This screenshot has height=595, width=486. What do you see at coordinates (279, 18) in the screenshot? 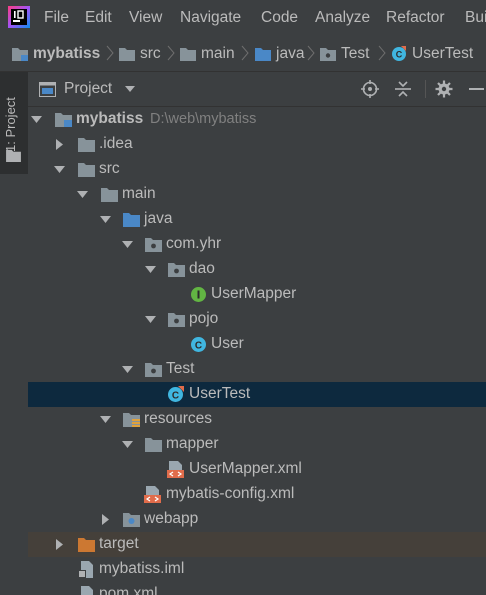
I see `menu-code: Code` at bounding box center [279, 18].